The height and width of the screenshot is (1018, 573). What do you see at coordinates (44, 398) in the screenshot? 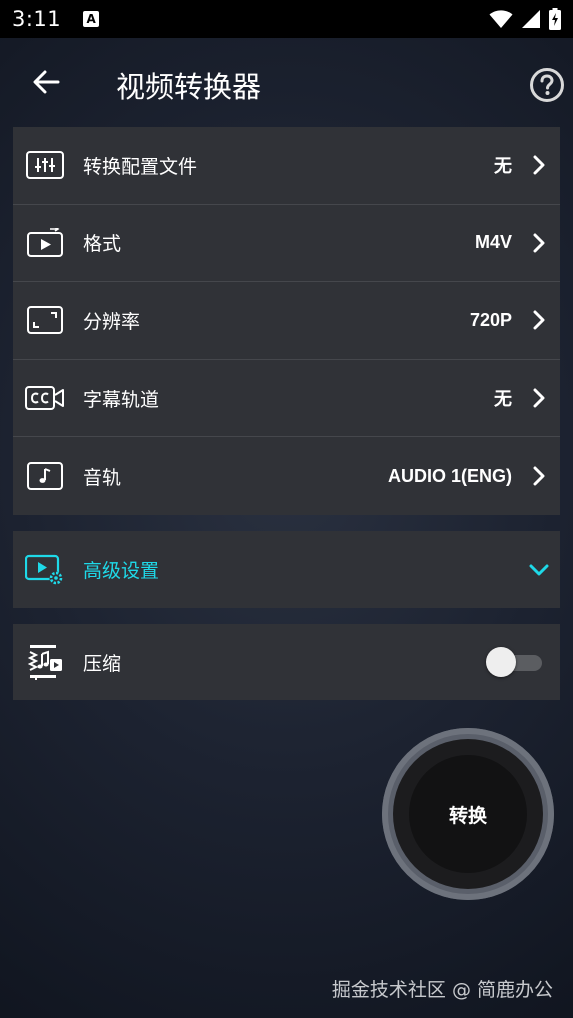
I see `subtitle-cc-icon` at bounding box center [44, 398].